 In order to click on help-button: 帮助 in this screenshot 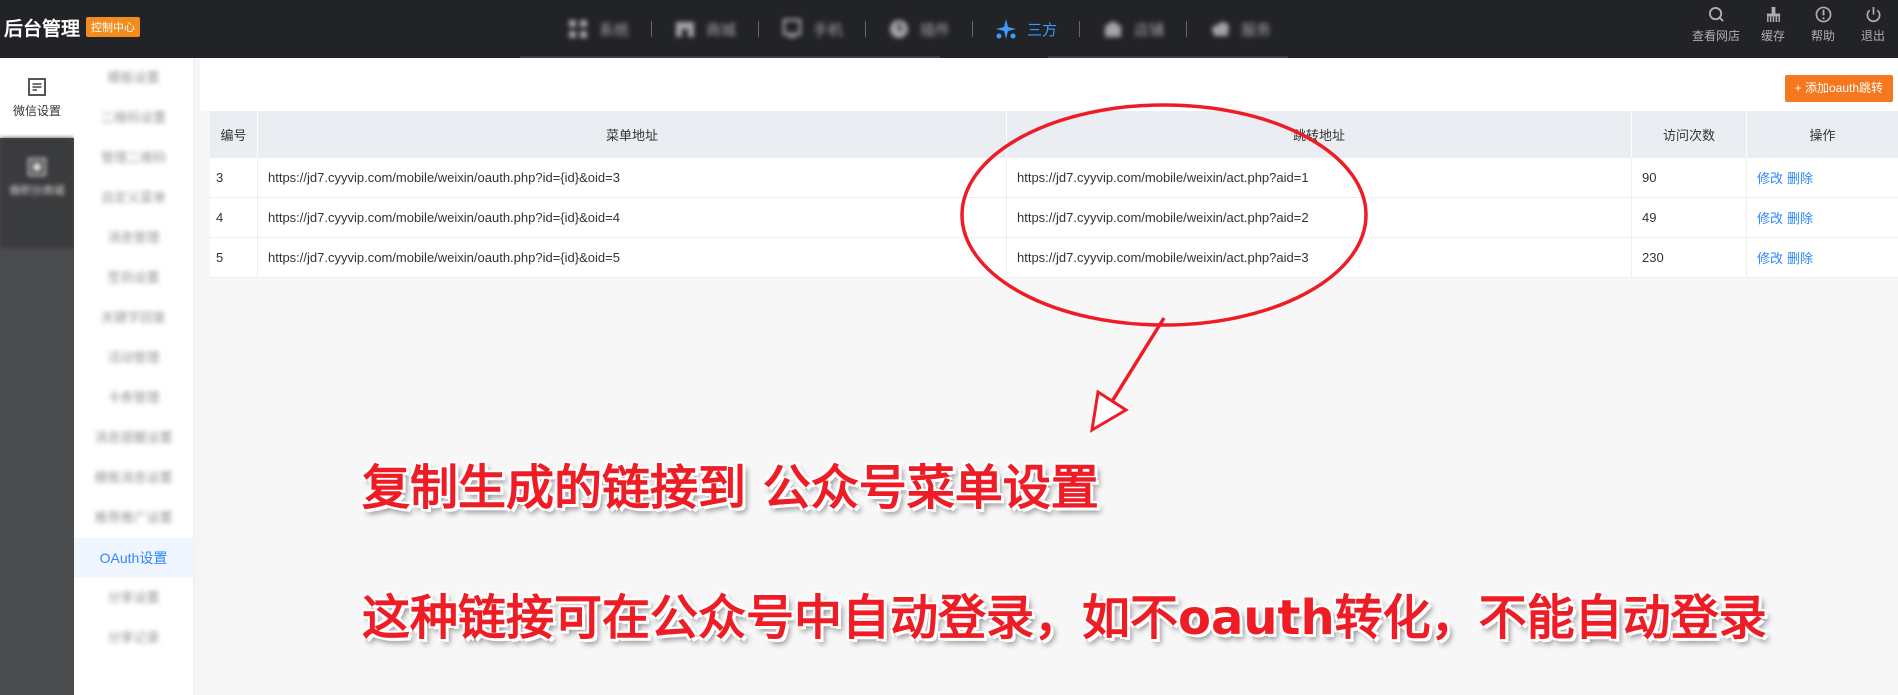, I will do `click(1823, 25)`.